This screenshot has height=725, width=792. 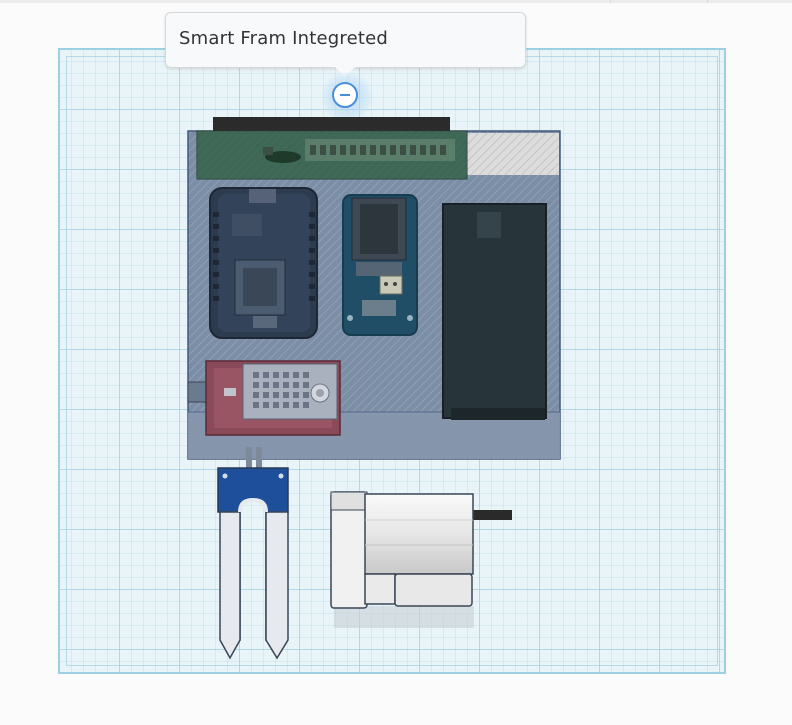 What do you see at coordinates (421, 559) in the screenshot?
I see `water-pump-motor` at bounding box center [421, 559].